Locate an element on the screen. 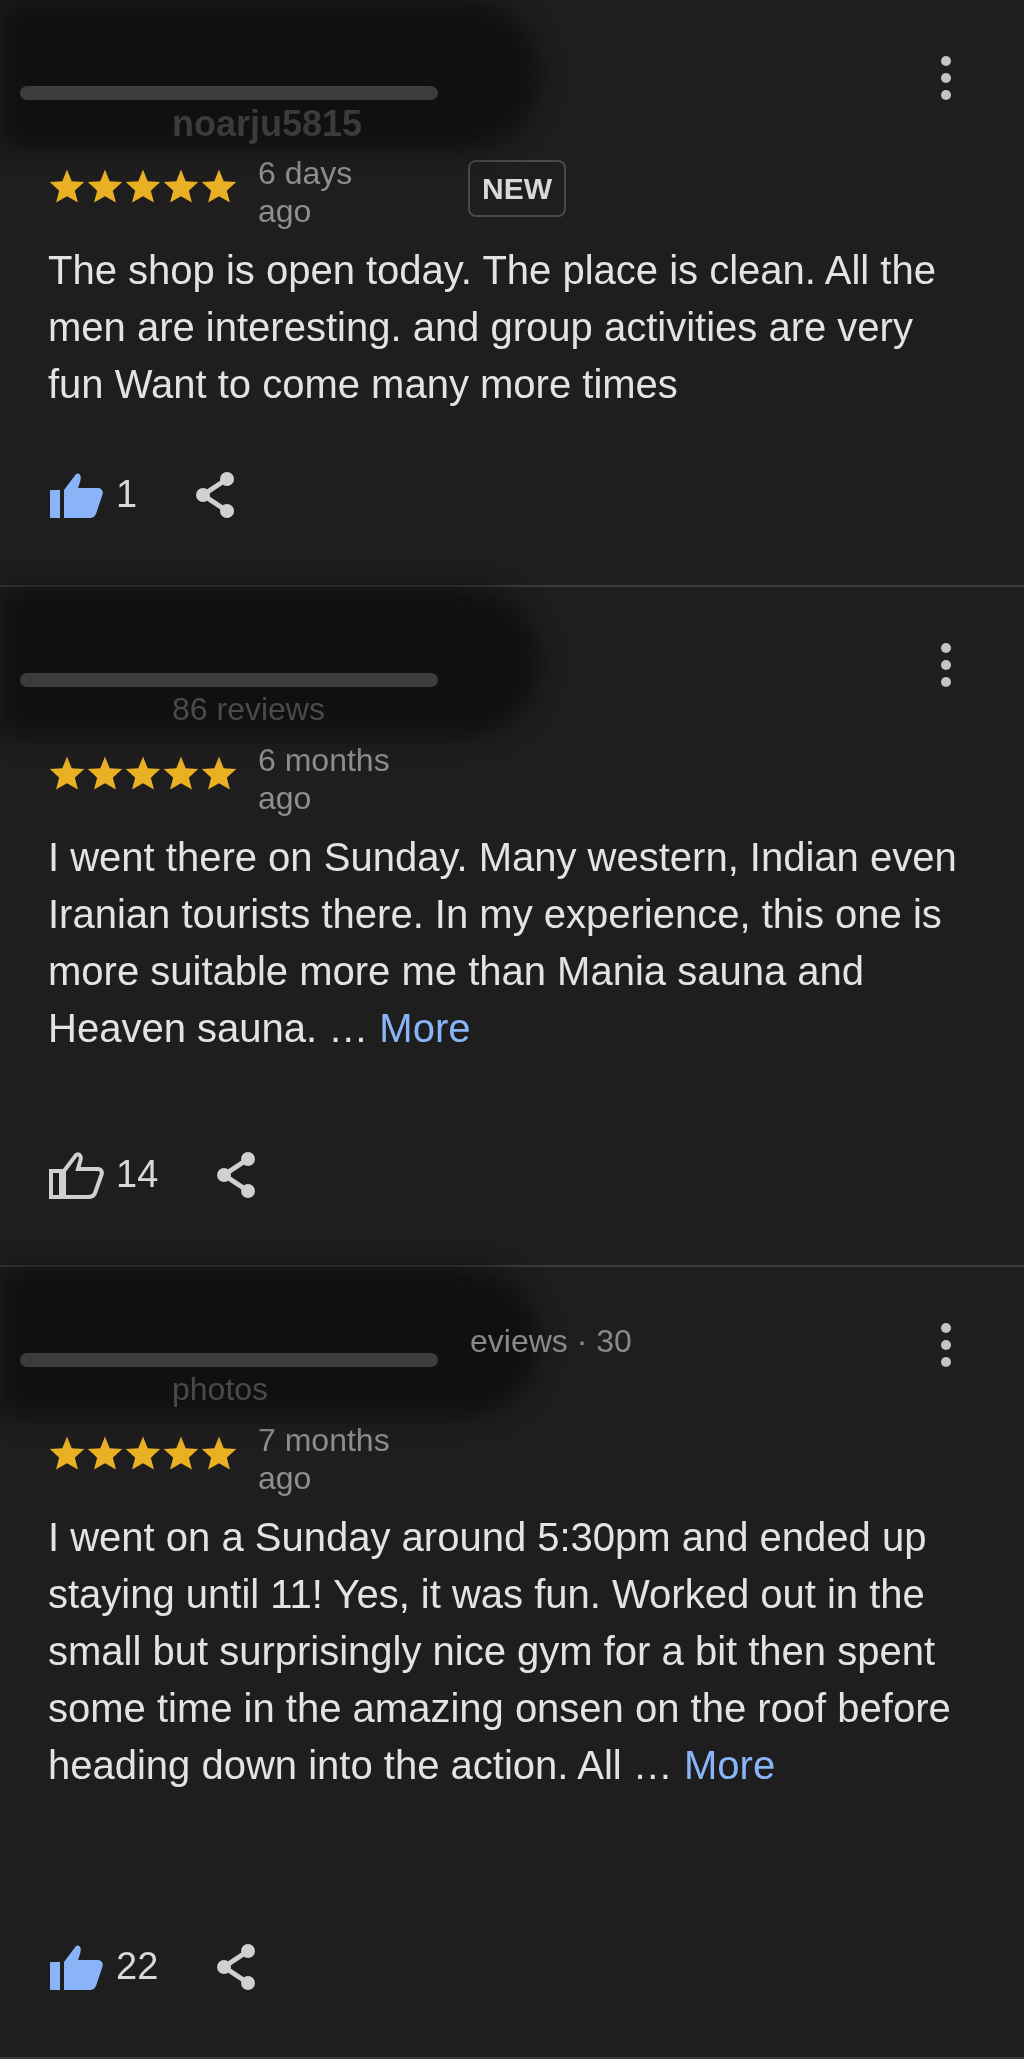 This screenshot has height=2059, width=1024. like-count: 14 is located at coordinates (137, 1174).